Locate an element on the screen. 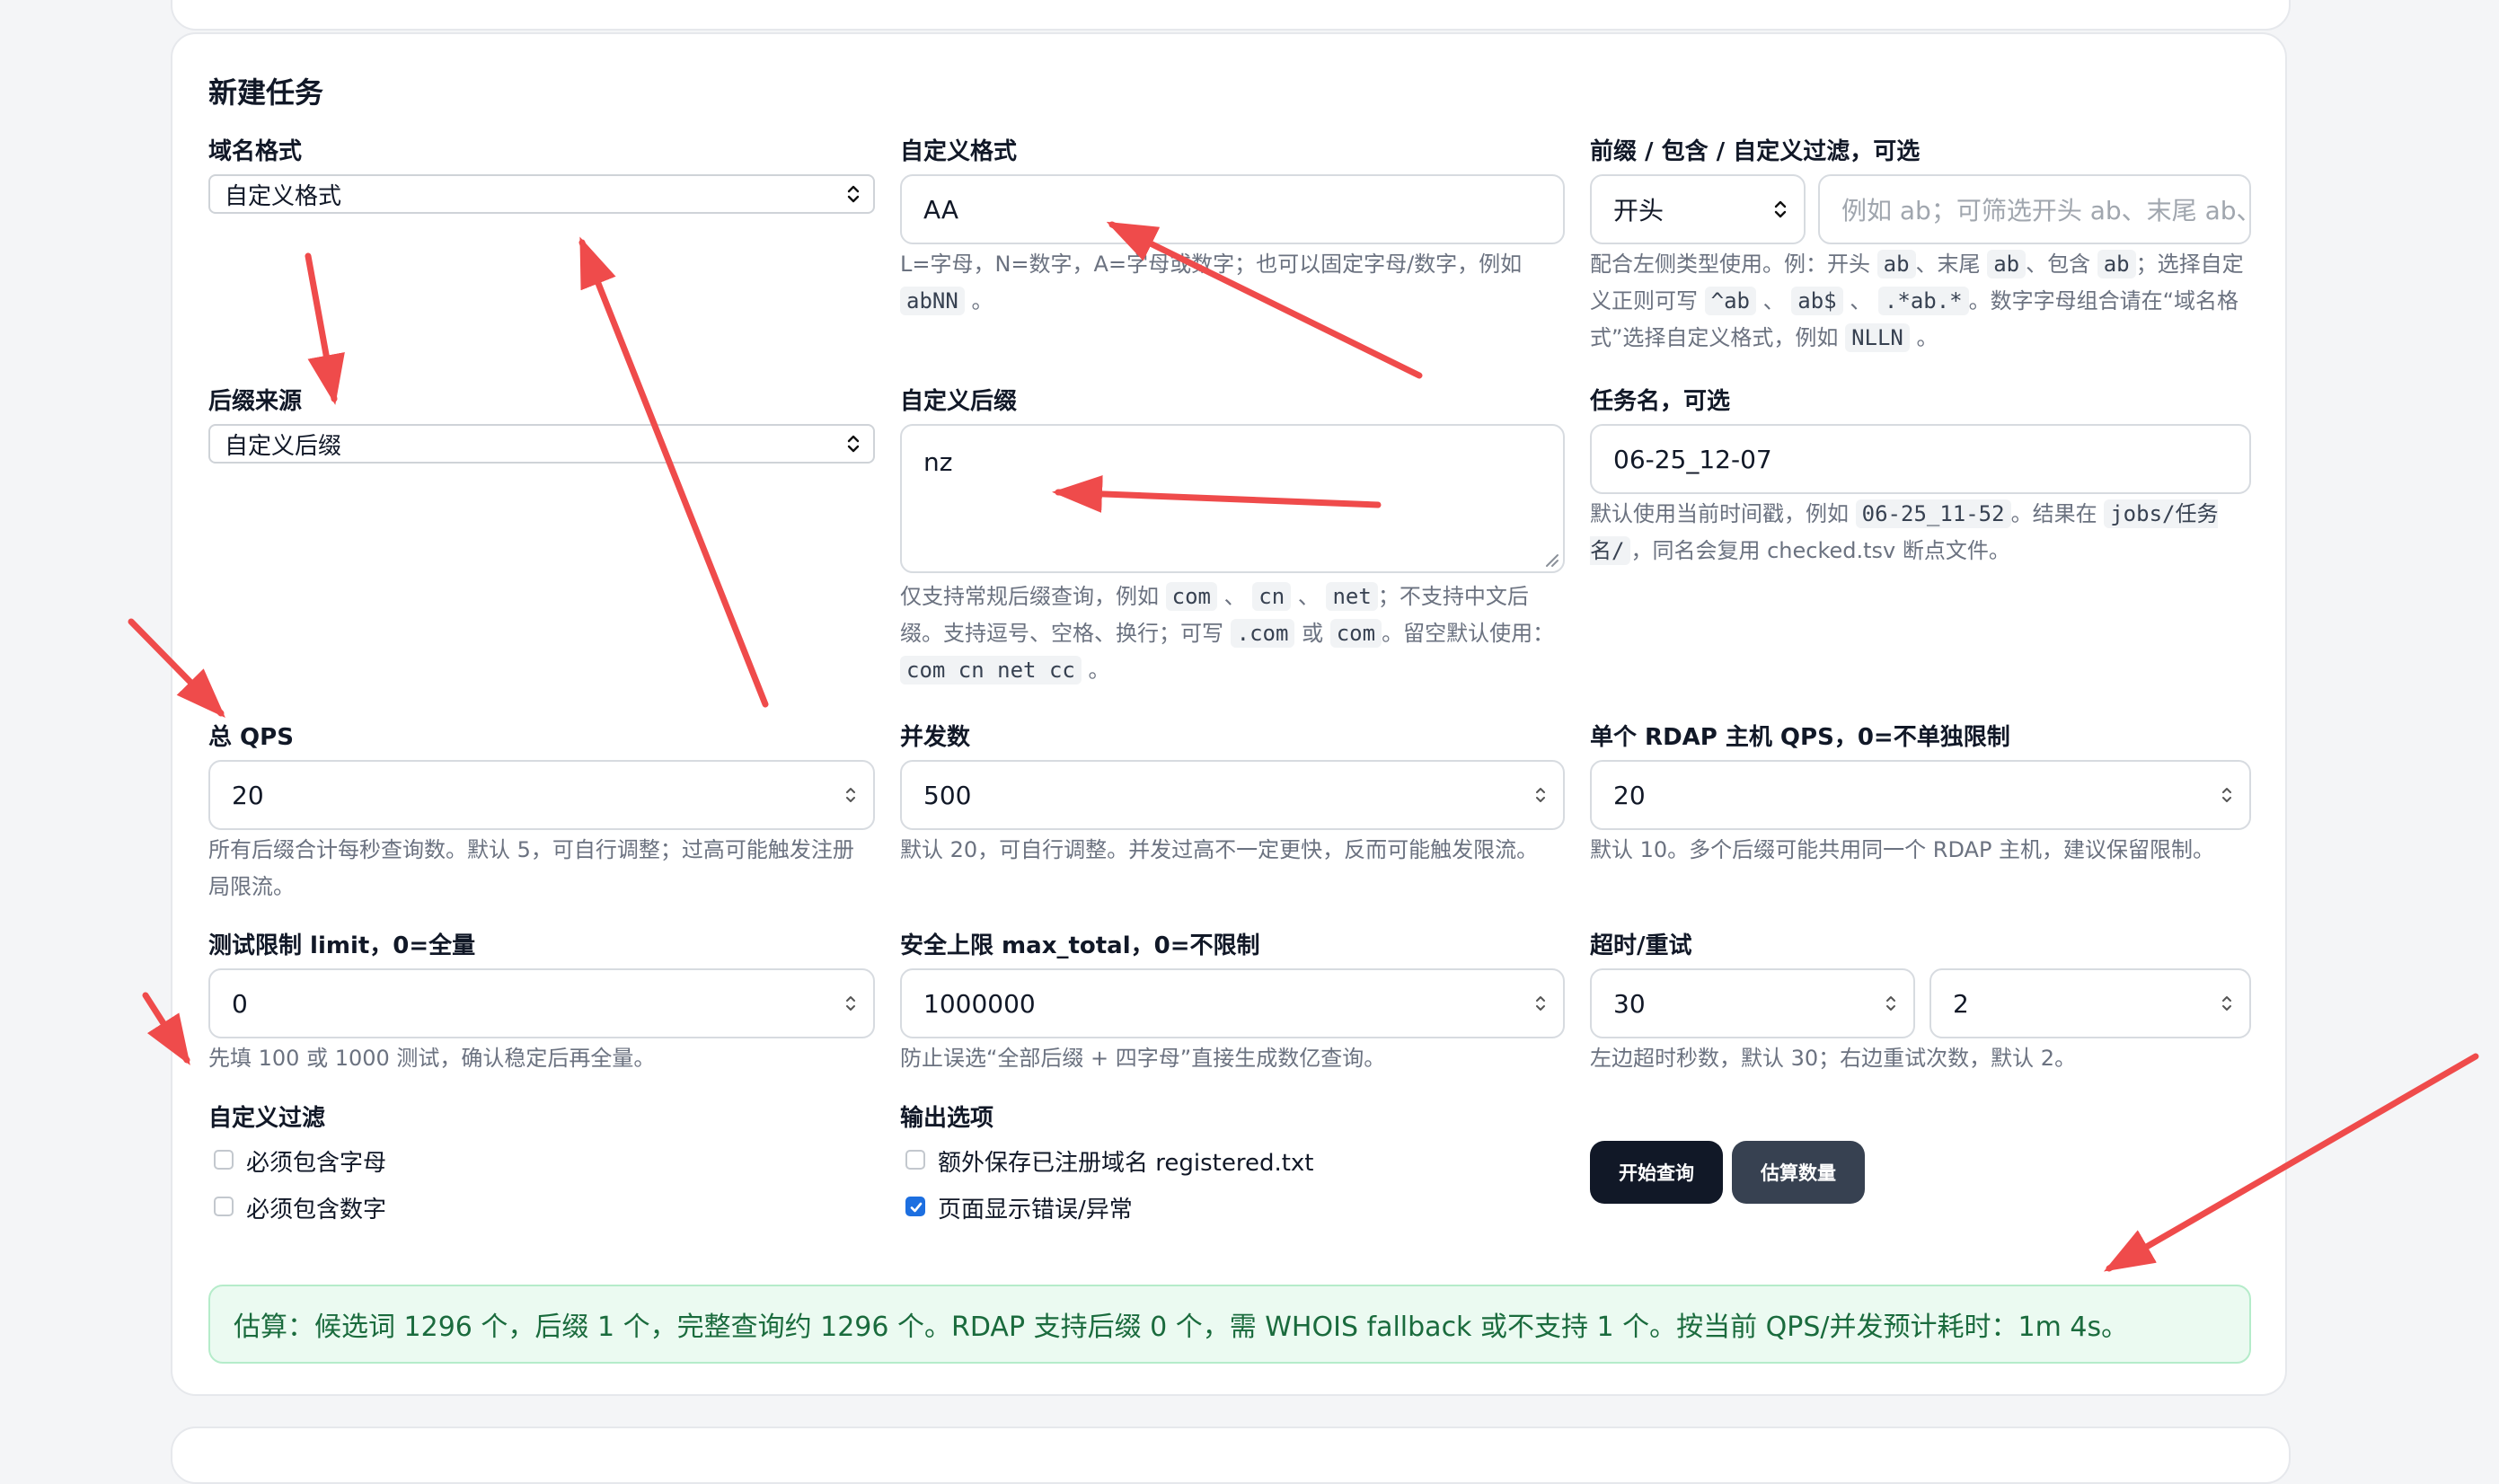  rdap-qps-value: 20 is located at coordinates (1629, 795).